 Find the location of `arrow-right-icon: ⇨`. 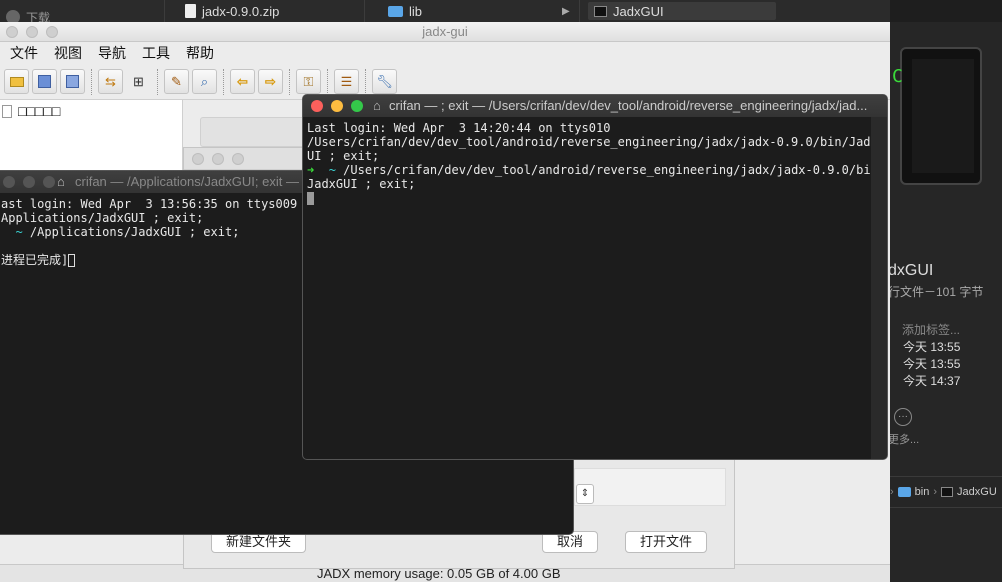

arrow-right-icon: ⇨ is located at coordinates (270, 81).